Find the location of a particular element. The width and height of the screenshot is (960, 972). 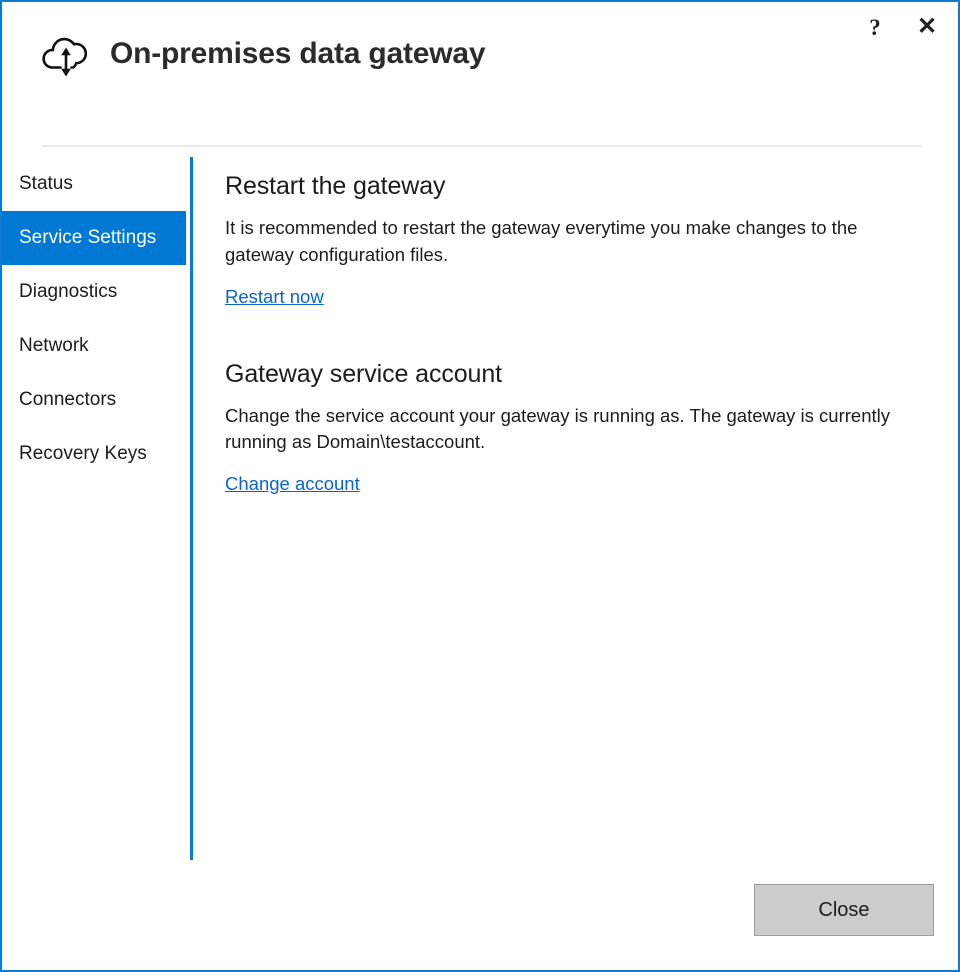

question-mark-icon: ? is located at coordinates (875, 27).